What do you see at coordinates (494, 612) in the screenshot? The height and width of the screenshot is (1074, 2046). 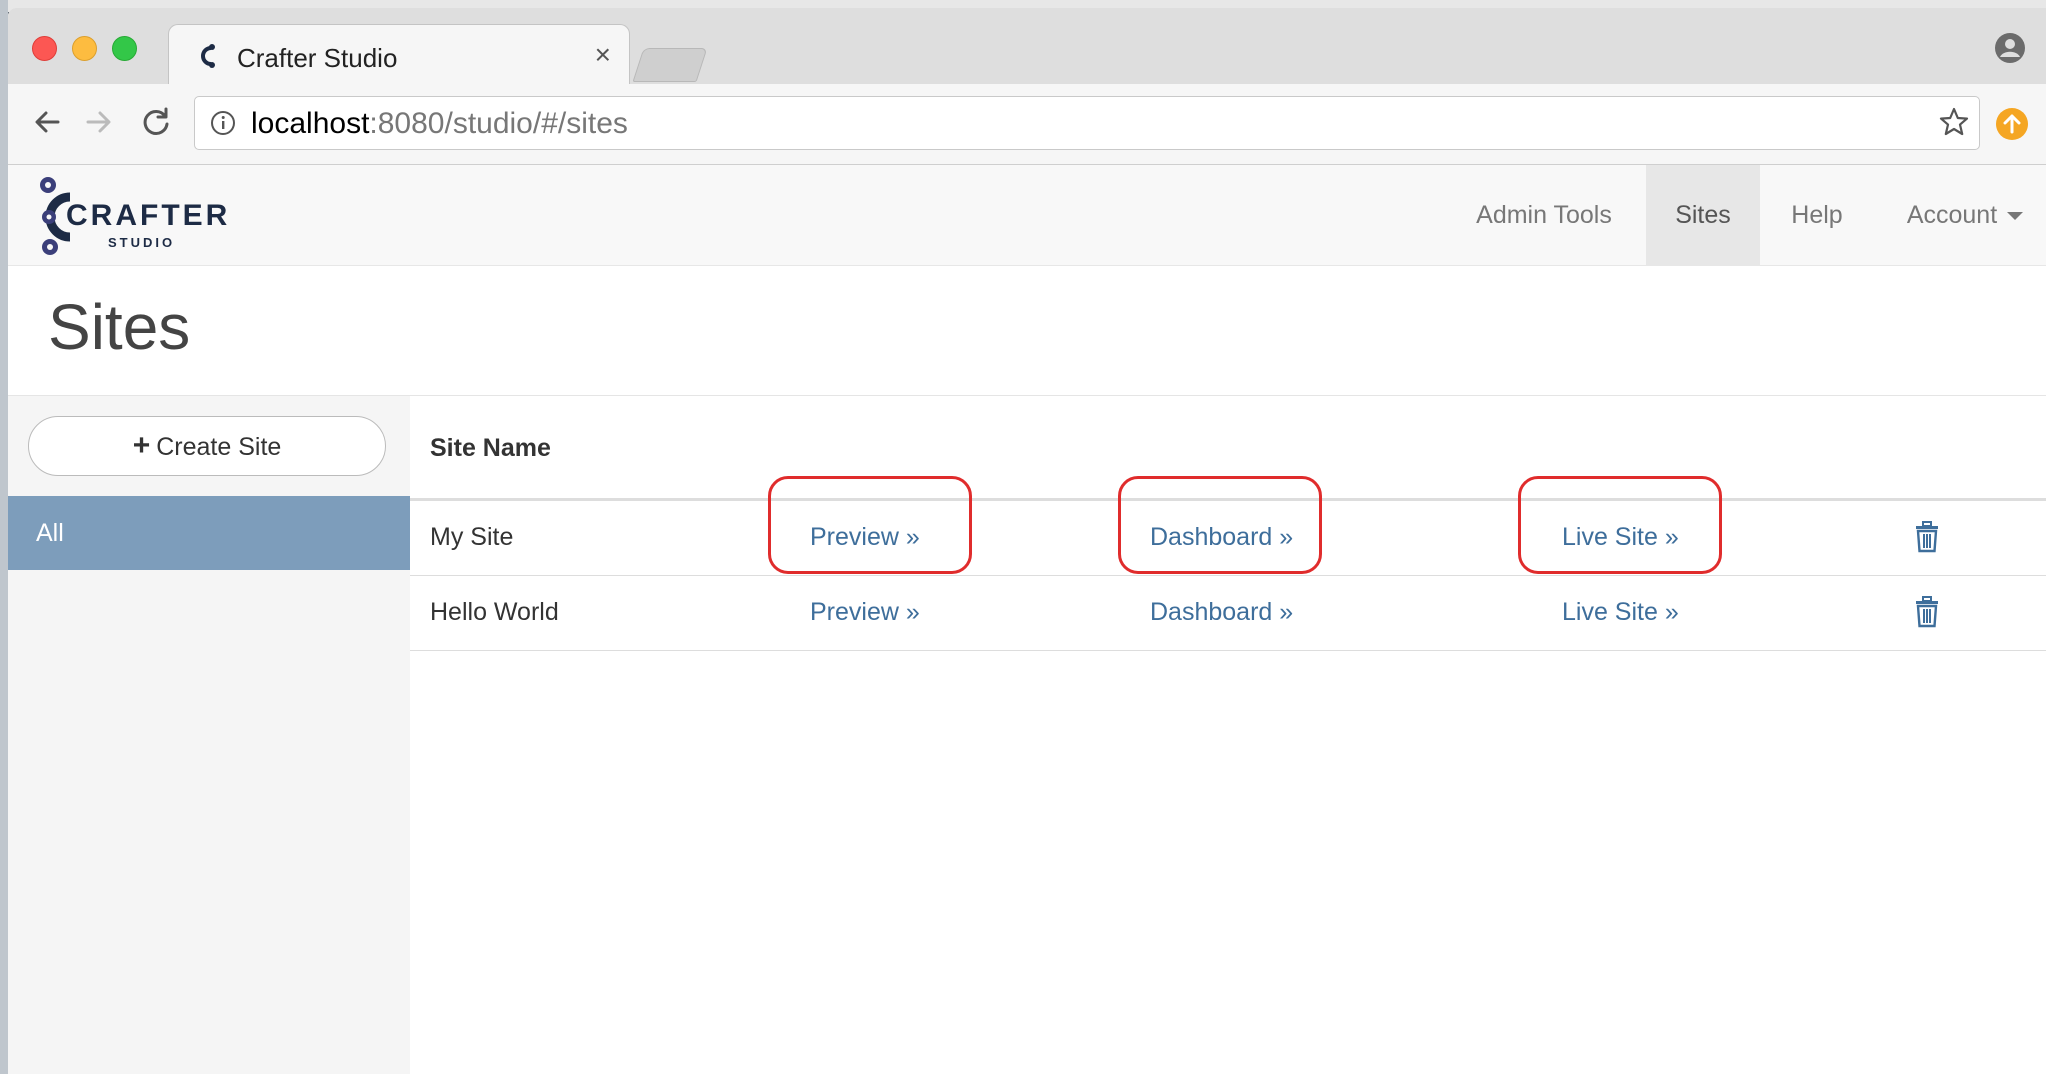 I see `site-name: Hello World` at bounding box center [494, 612].